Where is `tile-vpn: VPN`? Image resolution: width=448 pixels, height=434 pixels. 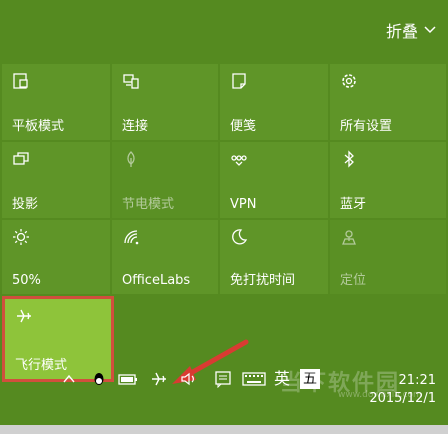 tile-vpn: VPN is located at coordinates (274, 180).